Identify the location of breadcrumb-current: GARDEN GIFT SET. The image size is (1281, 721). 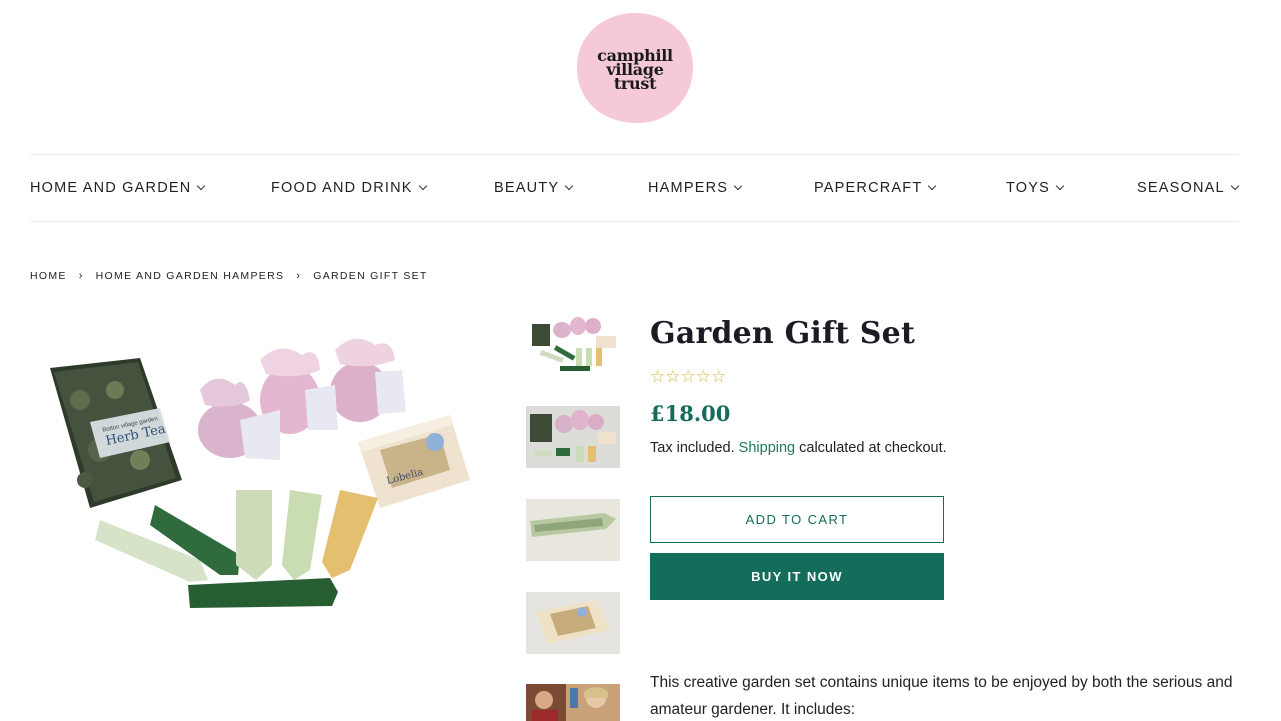
(370, 276).